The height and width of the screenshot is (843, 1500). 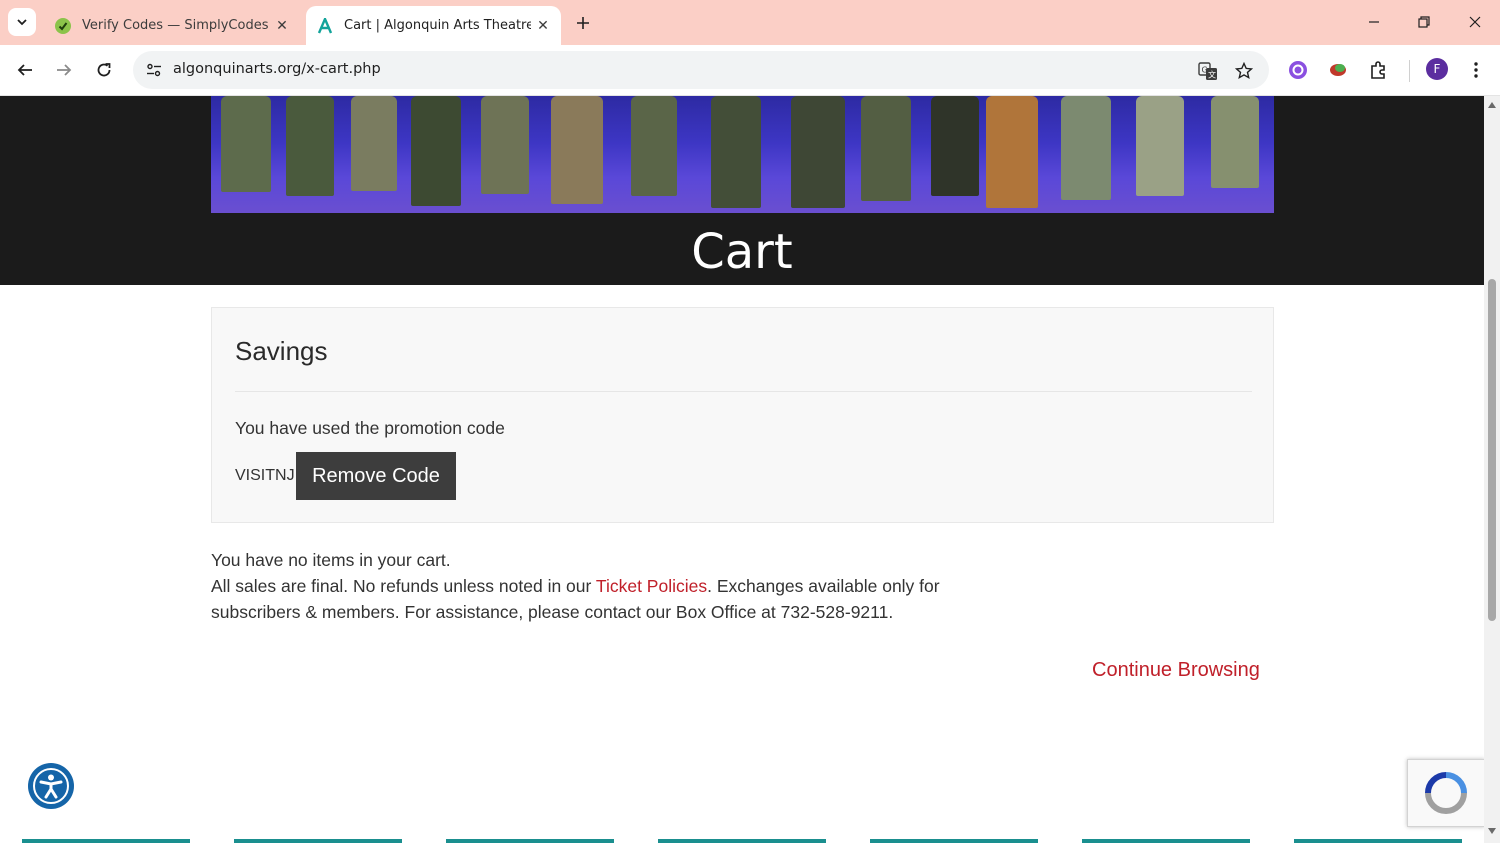 I want to click on kebab-menu-icon, so click(x=1476, y=70).